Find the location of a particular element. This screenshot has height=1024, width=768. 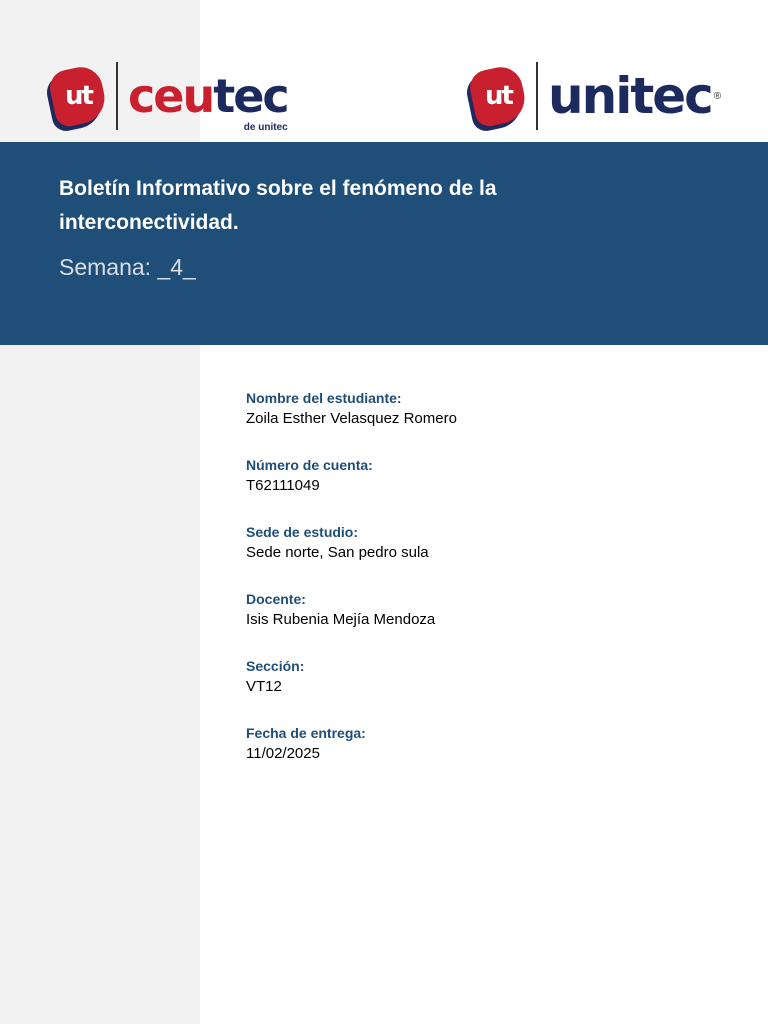

ceutec-subtitle: de unitec is located at coordinates (265, 127).